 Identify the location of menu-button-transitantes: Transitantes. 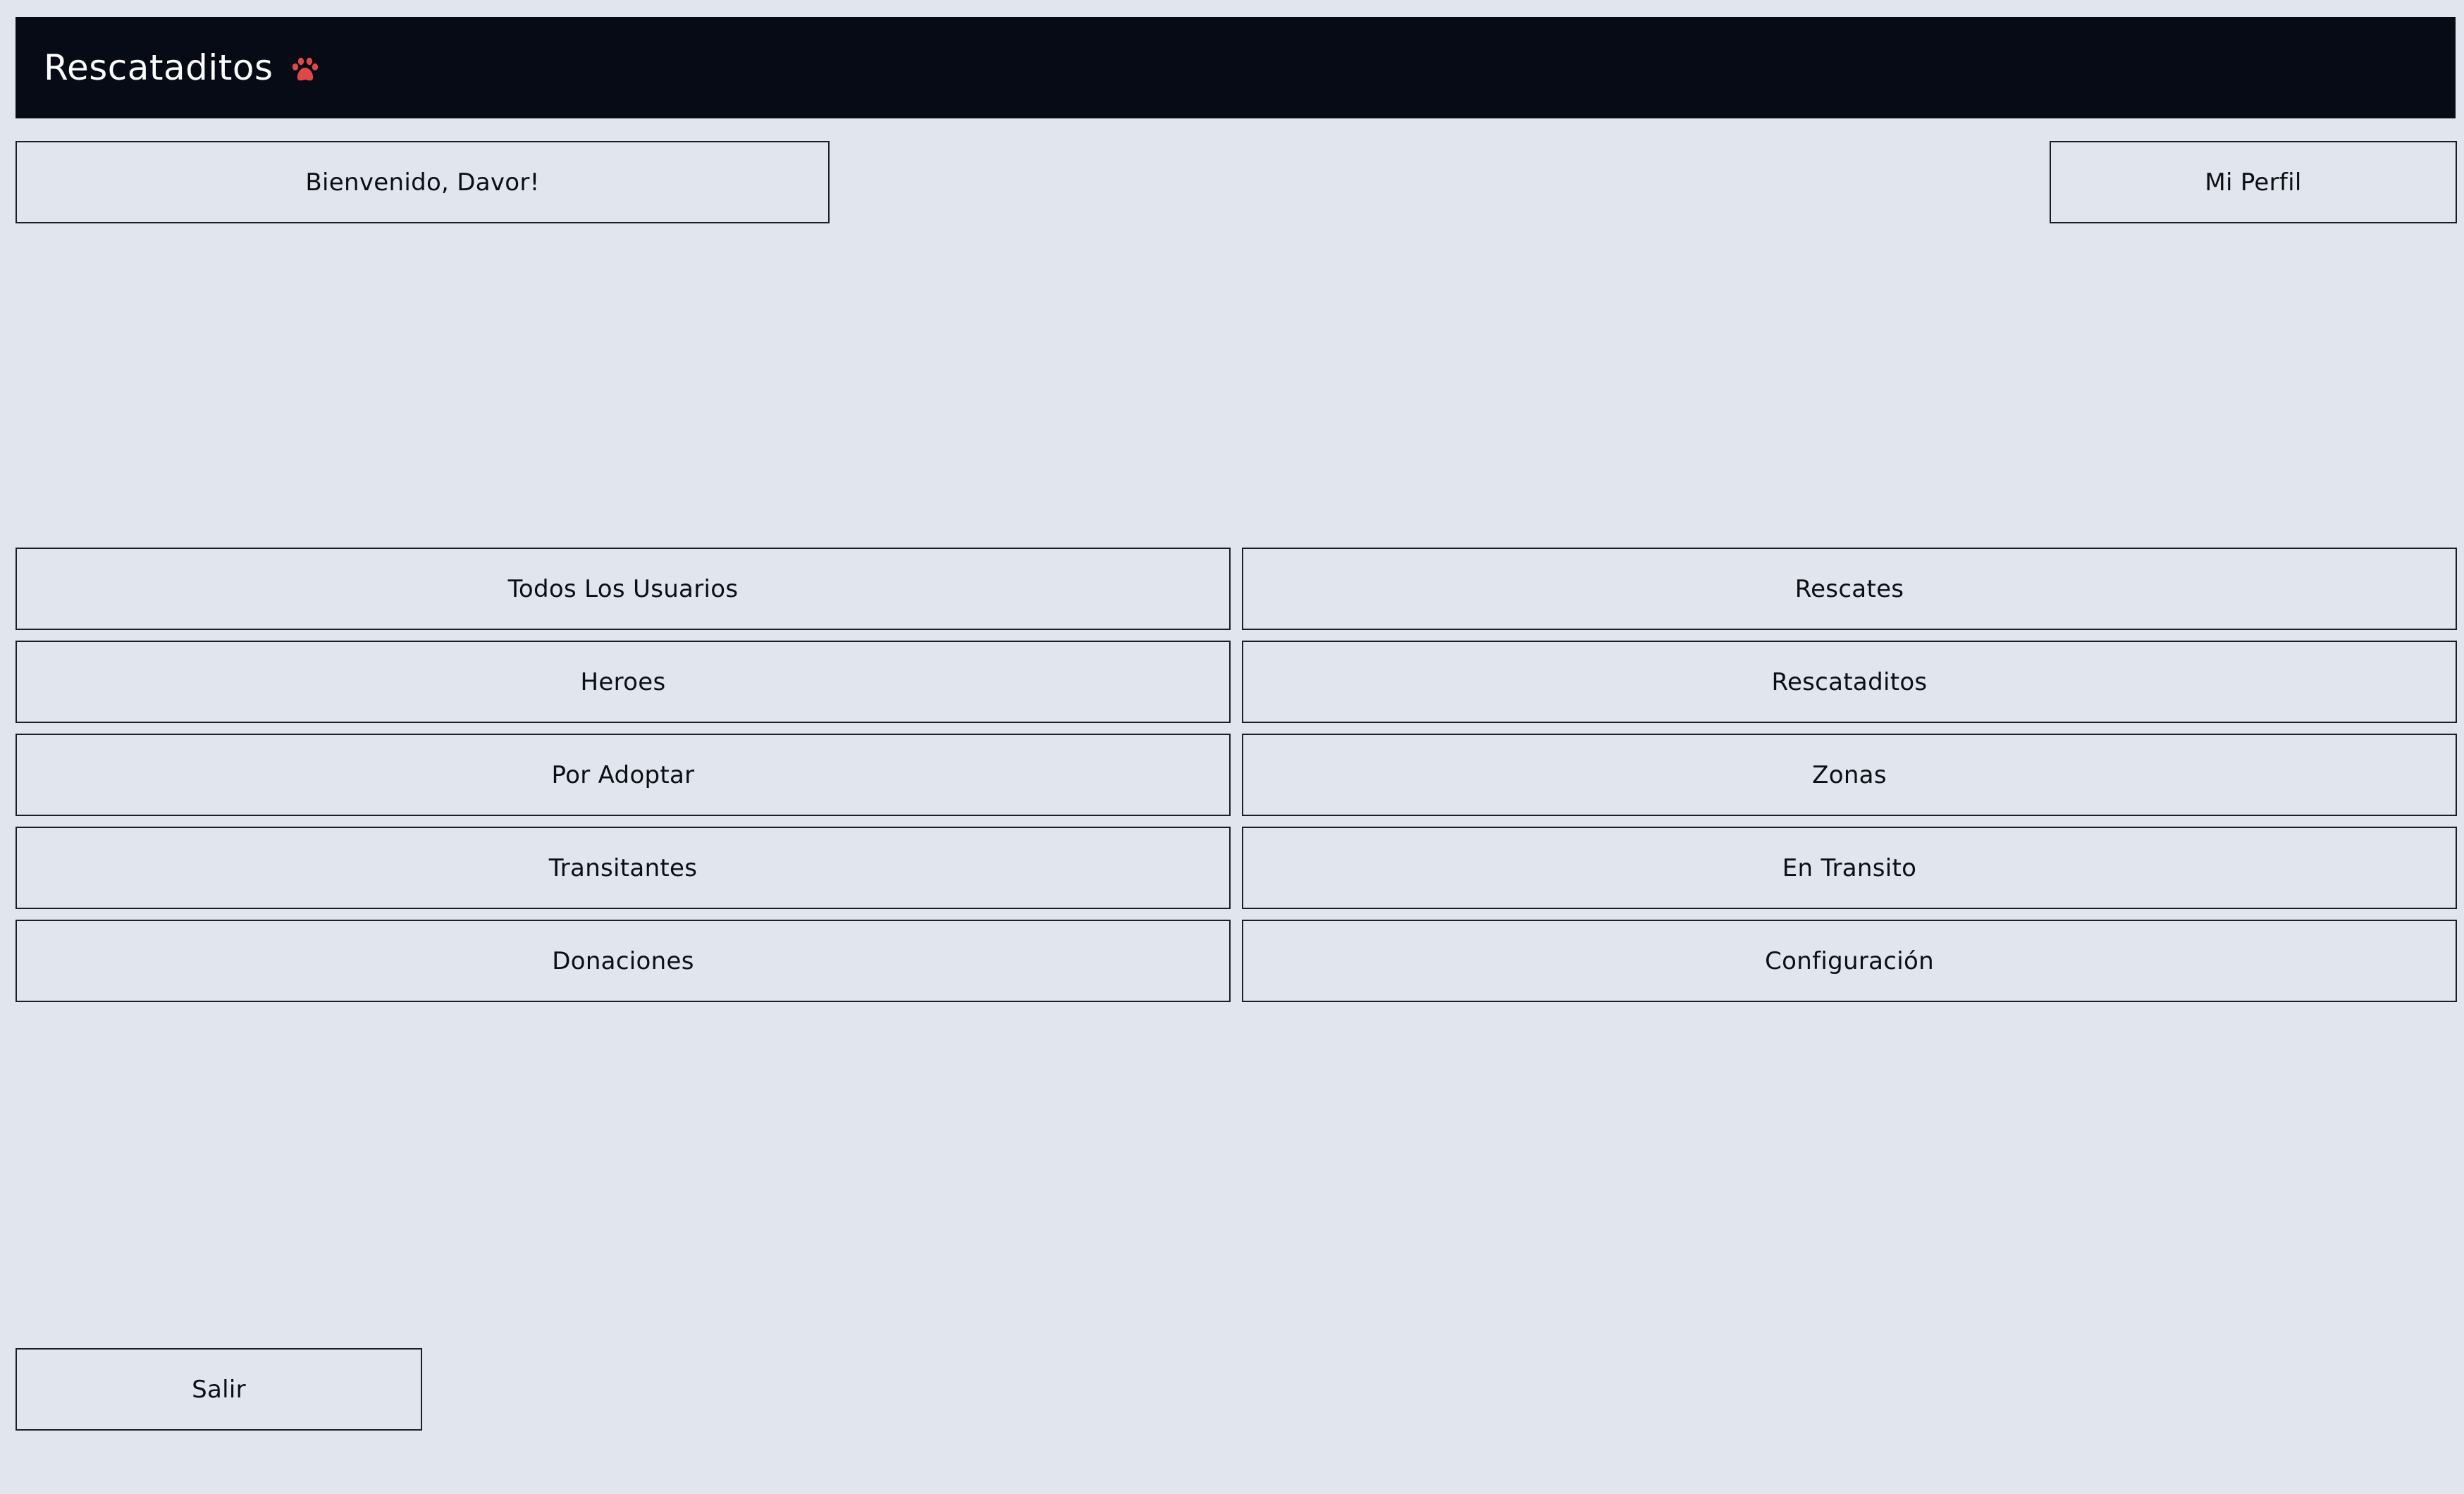
(623, 868).